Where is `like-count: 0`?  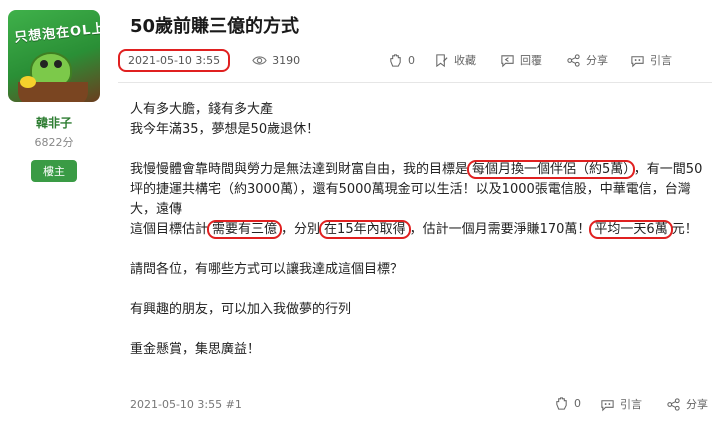 like-count: 0 is located at coordinates (411, 60).